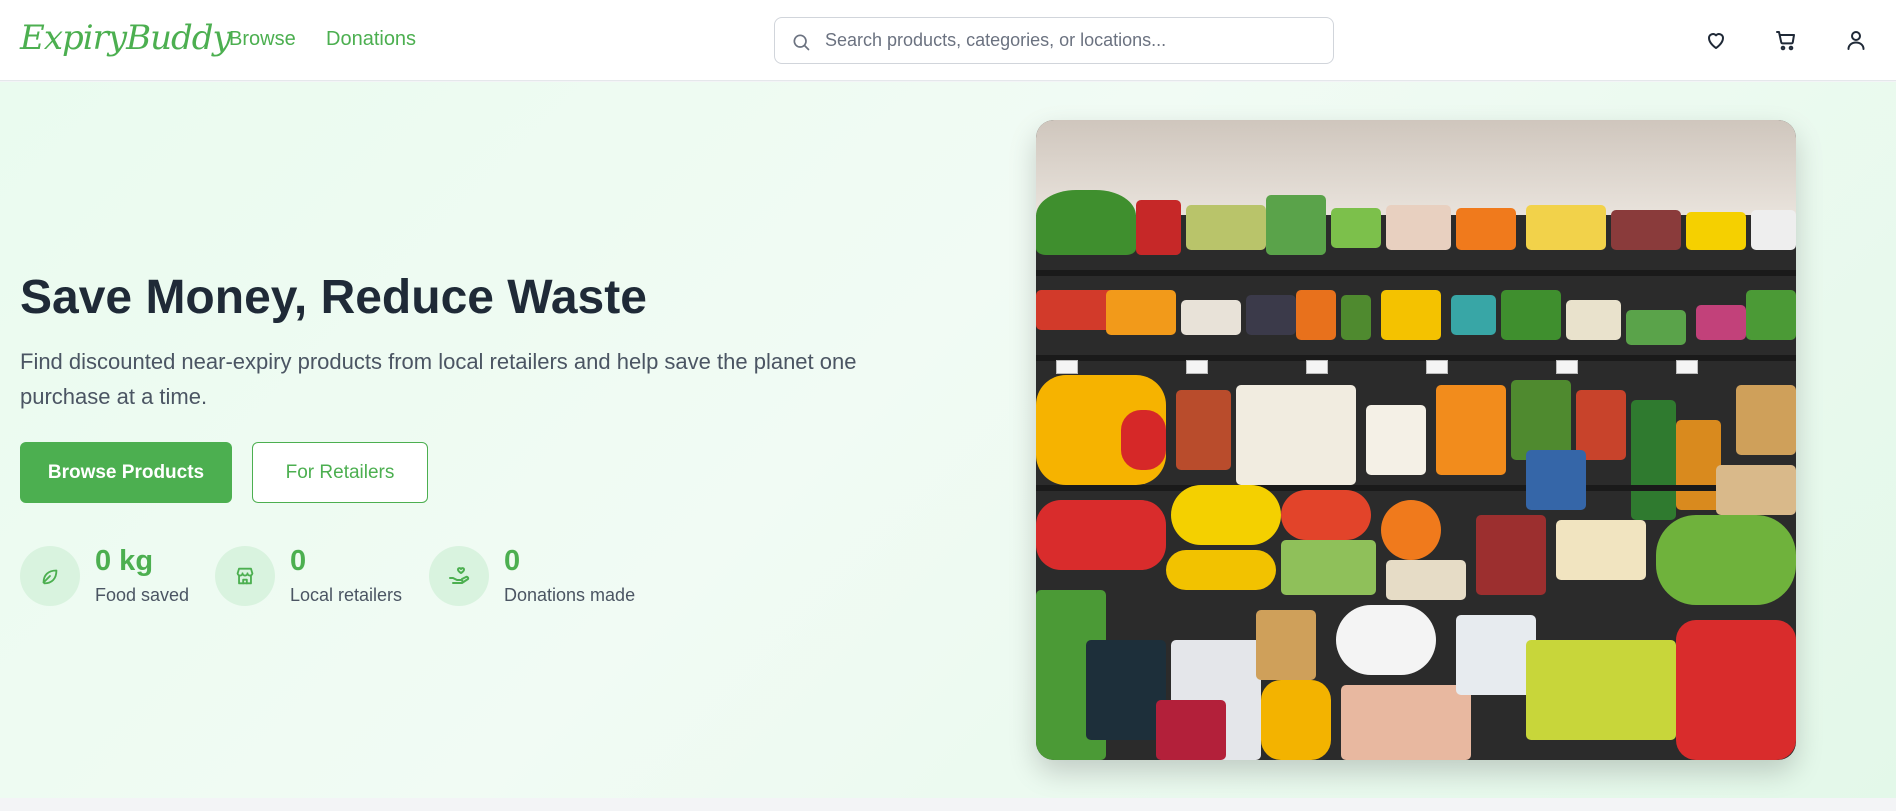 This screenshot has height=811, width=1896. I want to click on stat-food-saved-label: Food saved, so click(142, 595).